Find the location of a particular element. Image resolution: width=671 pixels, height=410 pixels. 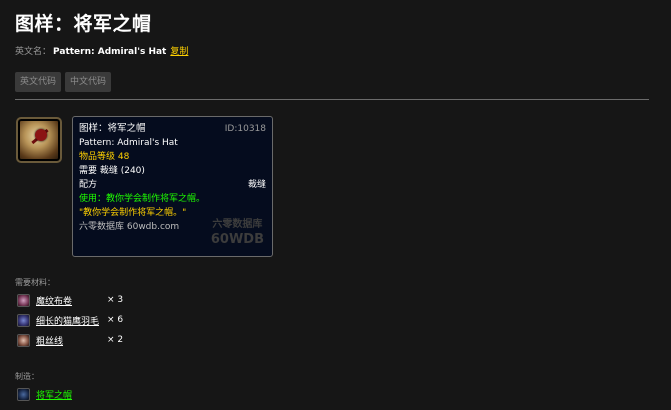

tooltip-requires: 需要 裁缝 (240) is located at coordinates (112, 171).